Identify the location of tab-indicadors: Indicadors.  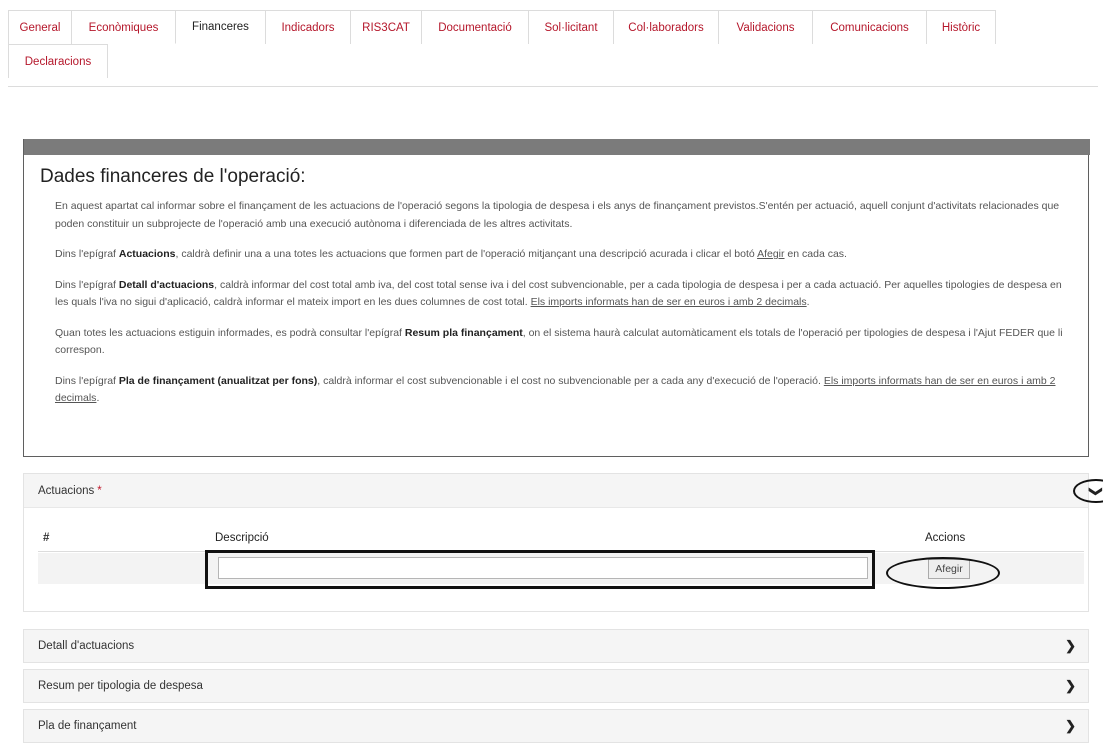
(308, 27).